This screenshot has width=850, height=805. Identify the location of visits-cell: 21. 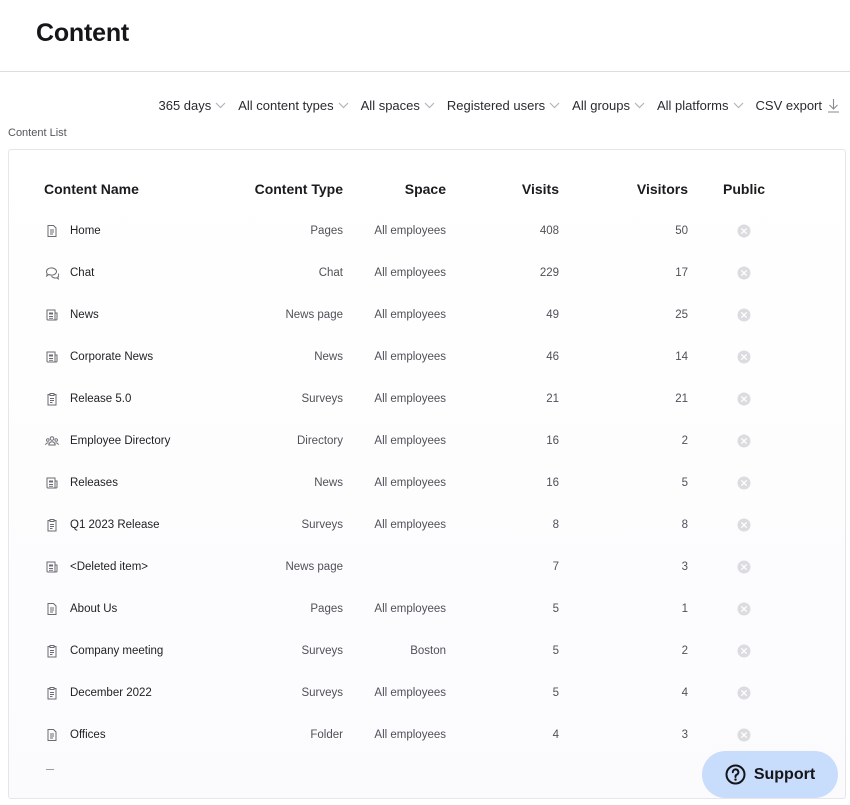
(552, 399).